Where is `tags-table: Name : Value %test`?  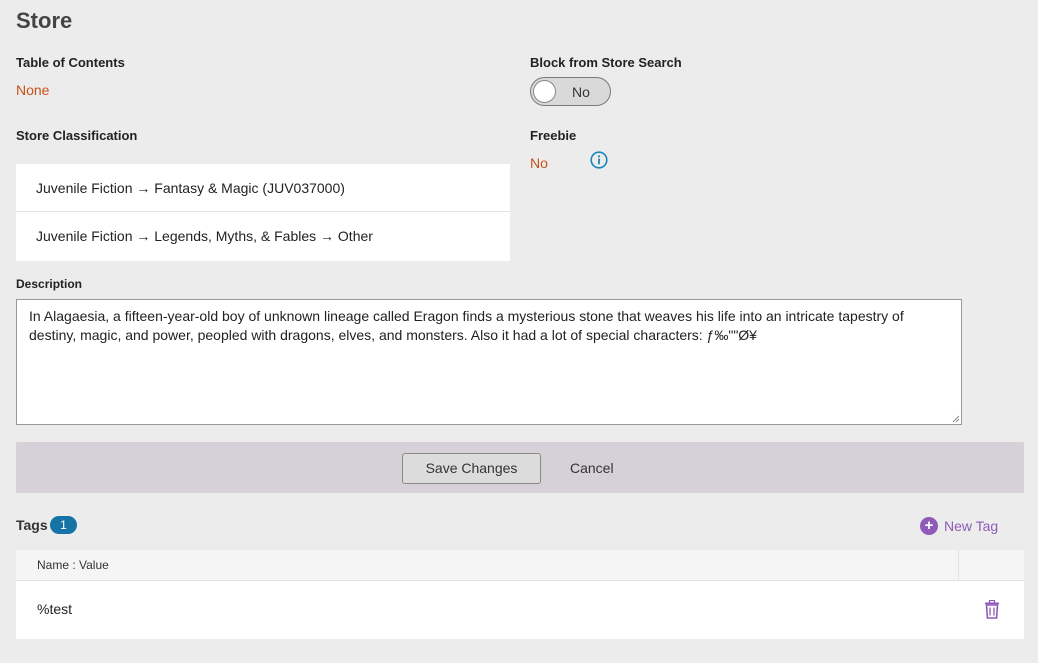 tags-table: Name : Value %test is located at coordinates (520, 594).